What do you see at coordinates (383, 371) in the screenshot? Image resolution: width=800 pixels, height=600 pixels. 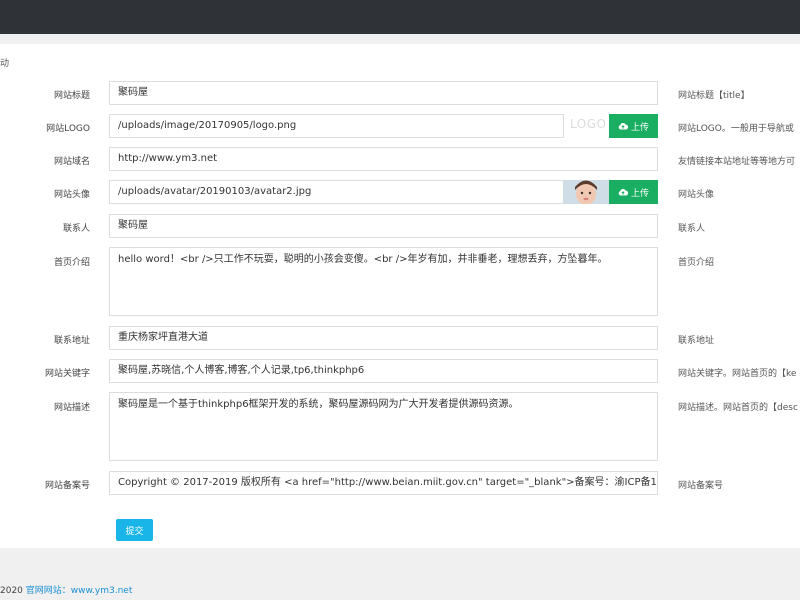 I see `keywords-input: 聚码屋,苏晓信,个人博客,博客,个人记录,tp6,thinkphp6` at bounding box center [383, 371].